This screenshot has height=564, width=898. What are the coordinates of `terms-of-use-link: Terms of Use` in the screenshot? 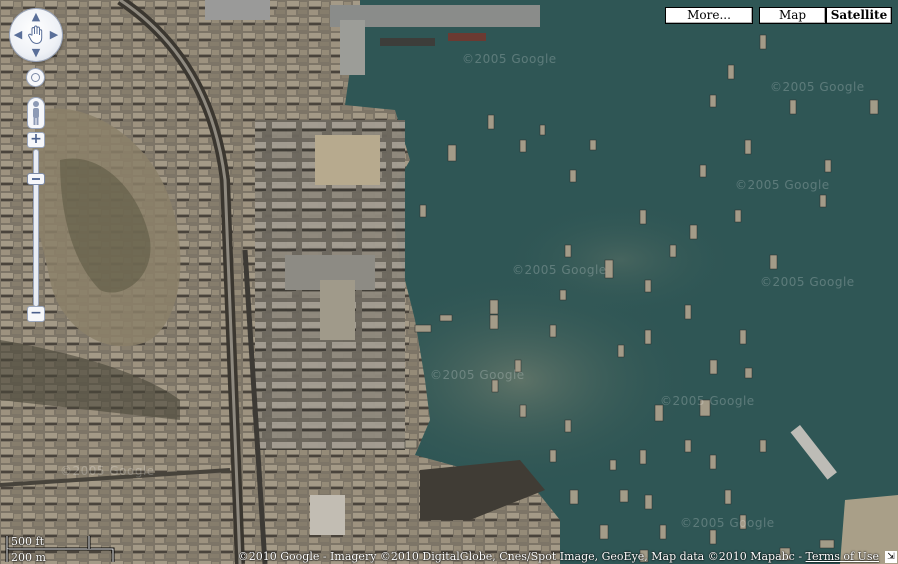 It's located at (842, 556).